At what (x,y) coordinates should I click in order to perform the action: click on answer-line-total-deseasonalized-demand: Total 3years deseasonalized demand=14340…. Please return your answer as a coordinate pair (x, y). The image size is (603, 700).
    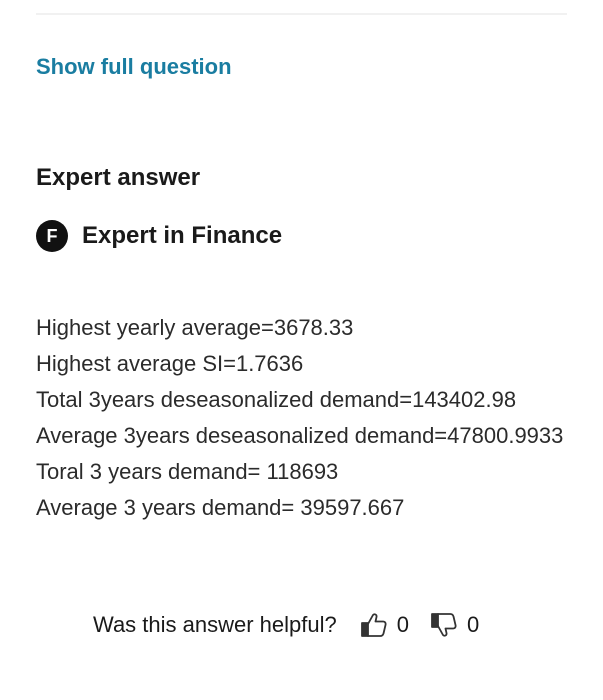
    Looking at the image, I should click on (276, 399).